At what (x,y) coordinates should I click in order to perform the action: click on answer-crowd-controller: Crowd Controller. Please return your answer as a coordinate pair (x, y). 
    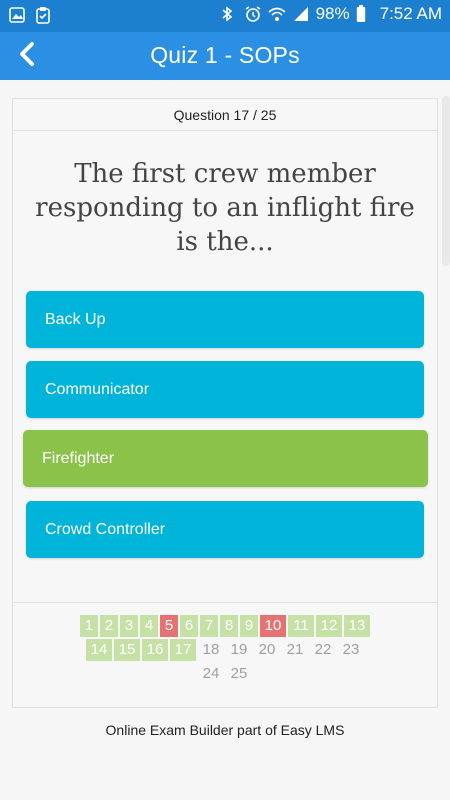
    Looking at the image, I should click on (225, 529).